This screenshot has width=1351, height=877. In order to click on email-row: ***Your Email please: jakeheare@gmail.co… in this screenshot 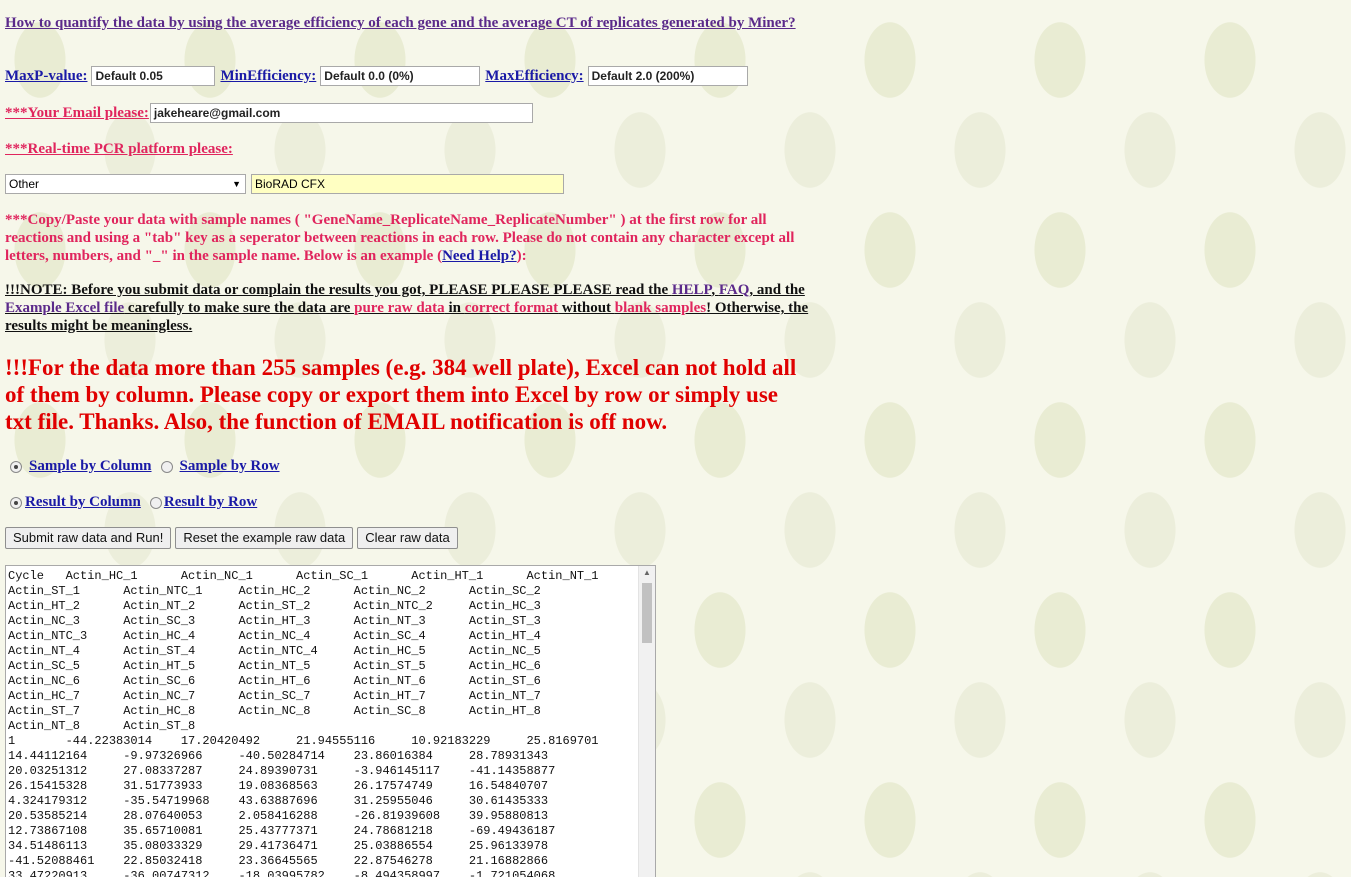, I will do `click(269, 113)`.